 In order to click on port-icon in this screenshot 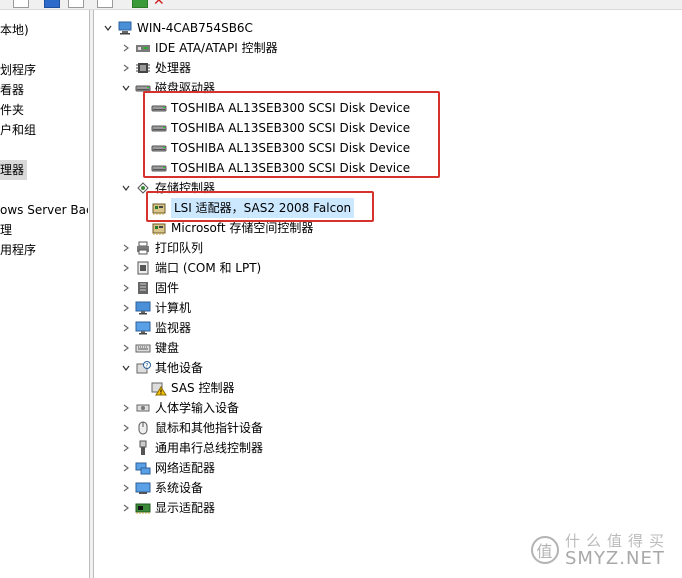, I will do `click(143, 268)`.